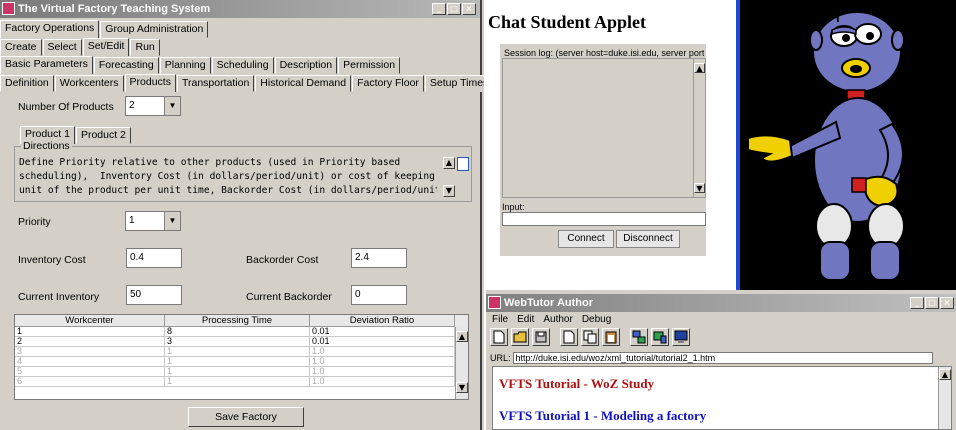  Describe the element at coordinates (681, 337) in the screenshot. I see `monitor-icon` at that location.